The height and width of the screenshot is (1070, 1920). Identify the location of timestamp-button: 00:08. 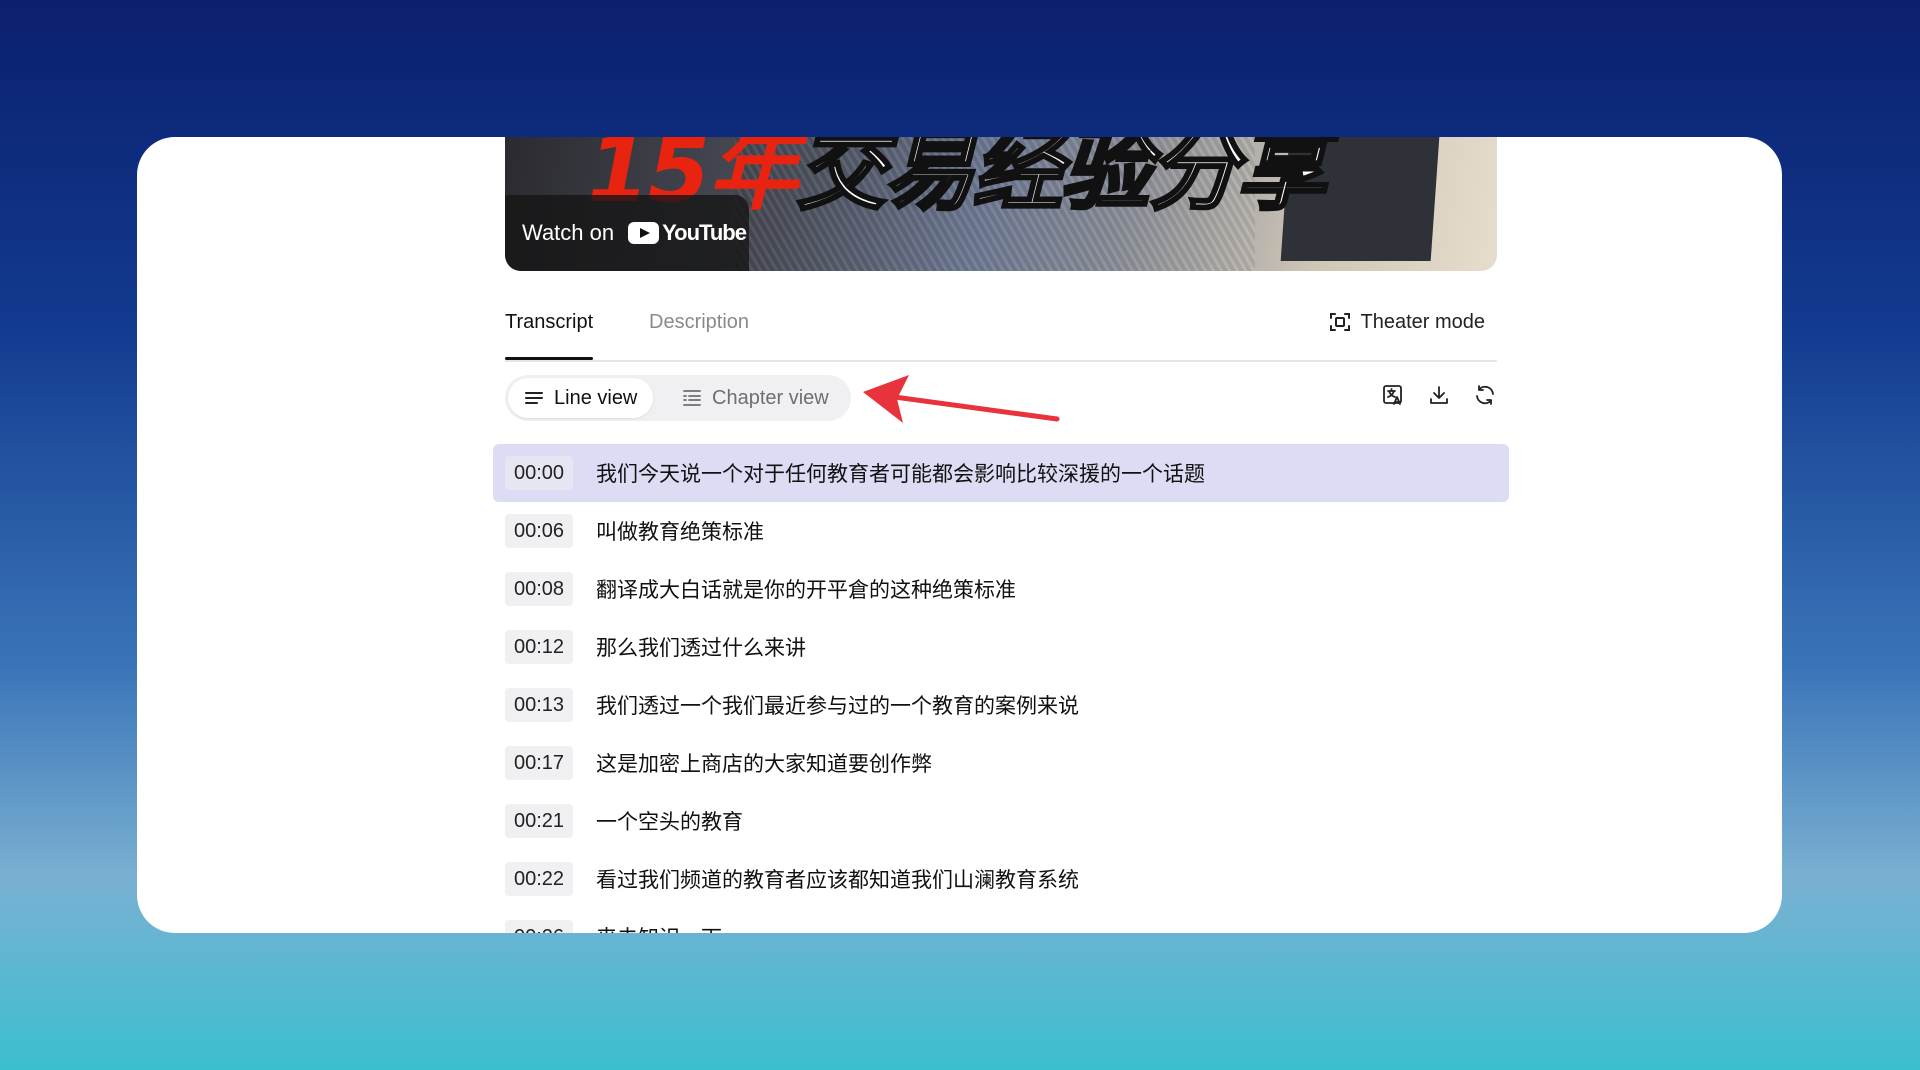
(539, 589).